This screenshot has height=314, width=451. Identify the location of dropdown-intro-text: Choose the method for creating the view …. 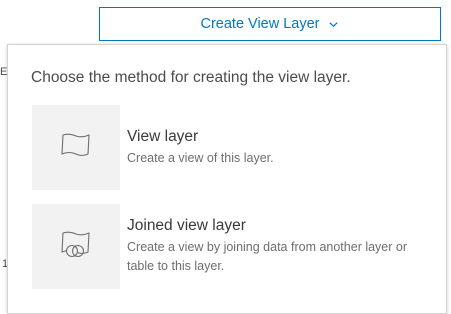
(191, 77).